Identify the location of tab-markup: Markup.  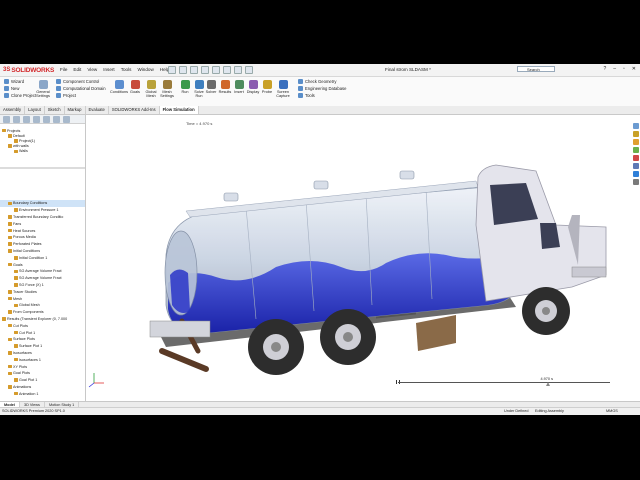
(75, 110).